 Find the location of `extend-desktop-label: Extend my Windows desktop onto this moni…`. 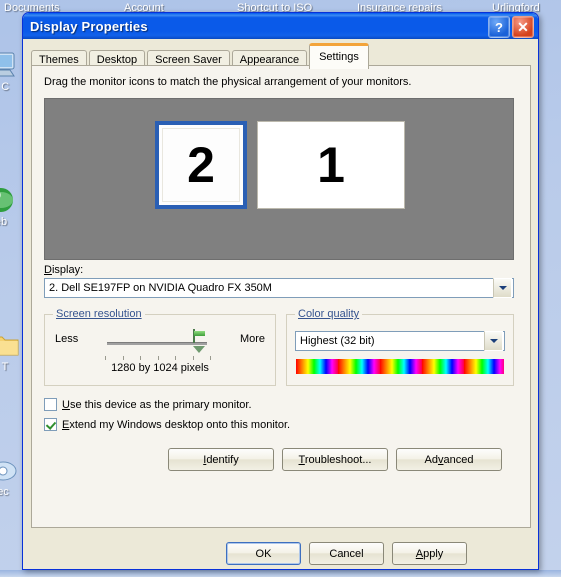

extend-desktop-label: Extend my Windows desktop onto this moni… is located at coordinates (176, 424).